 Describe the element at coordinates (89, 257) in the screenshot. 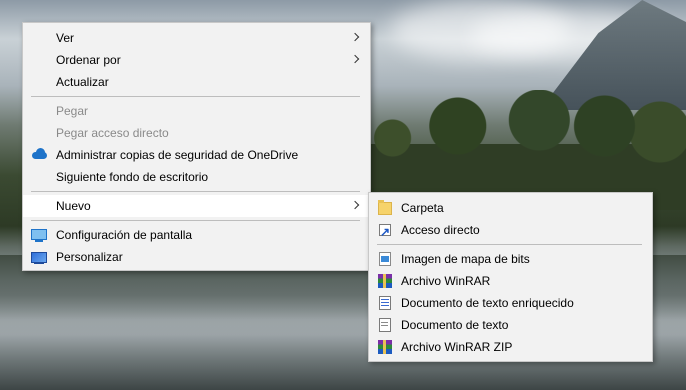

I see `menu-item-label: Personalizar` at that location.